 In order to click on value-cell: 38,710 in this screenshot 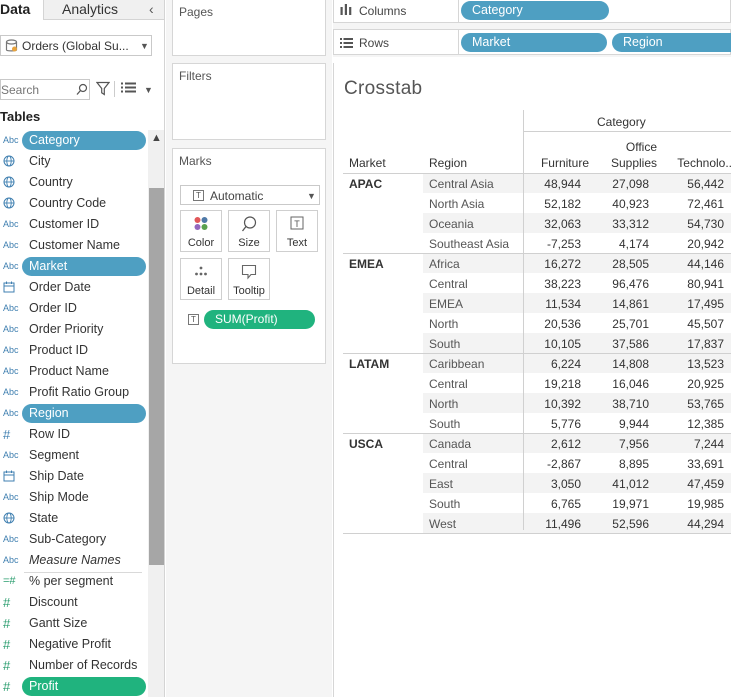, I will do `click(619, 404)`.